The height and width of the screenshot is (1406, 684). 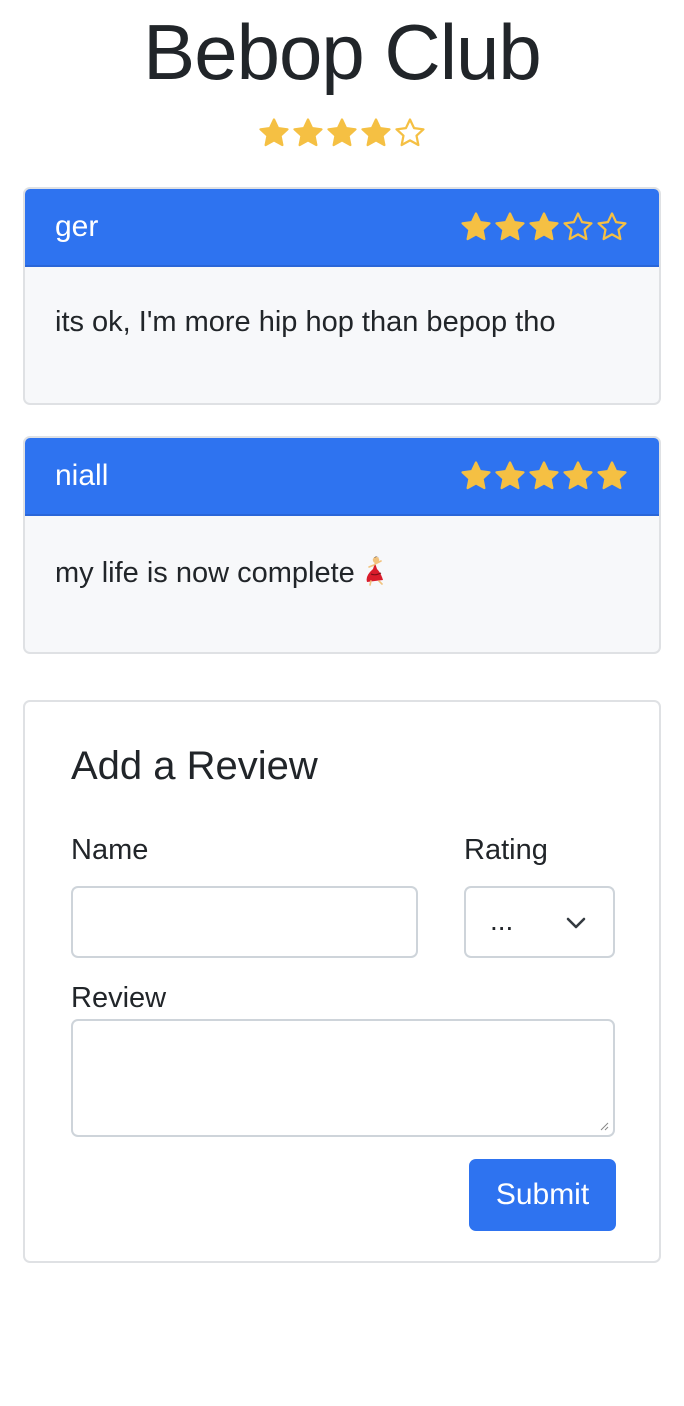 What do you see at coordinates (110, 850) in the screenshot?
I see `name-label: Name` at bounding box center [110, 850].